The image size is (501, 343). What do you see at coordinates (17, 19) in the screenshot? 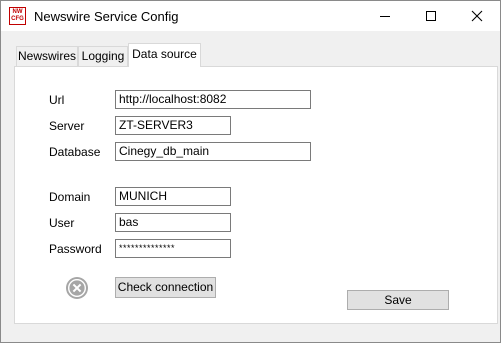
I see `app-icon-line-2: CFG` at bounding box center [17, 19].